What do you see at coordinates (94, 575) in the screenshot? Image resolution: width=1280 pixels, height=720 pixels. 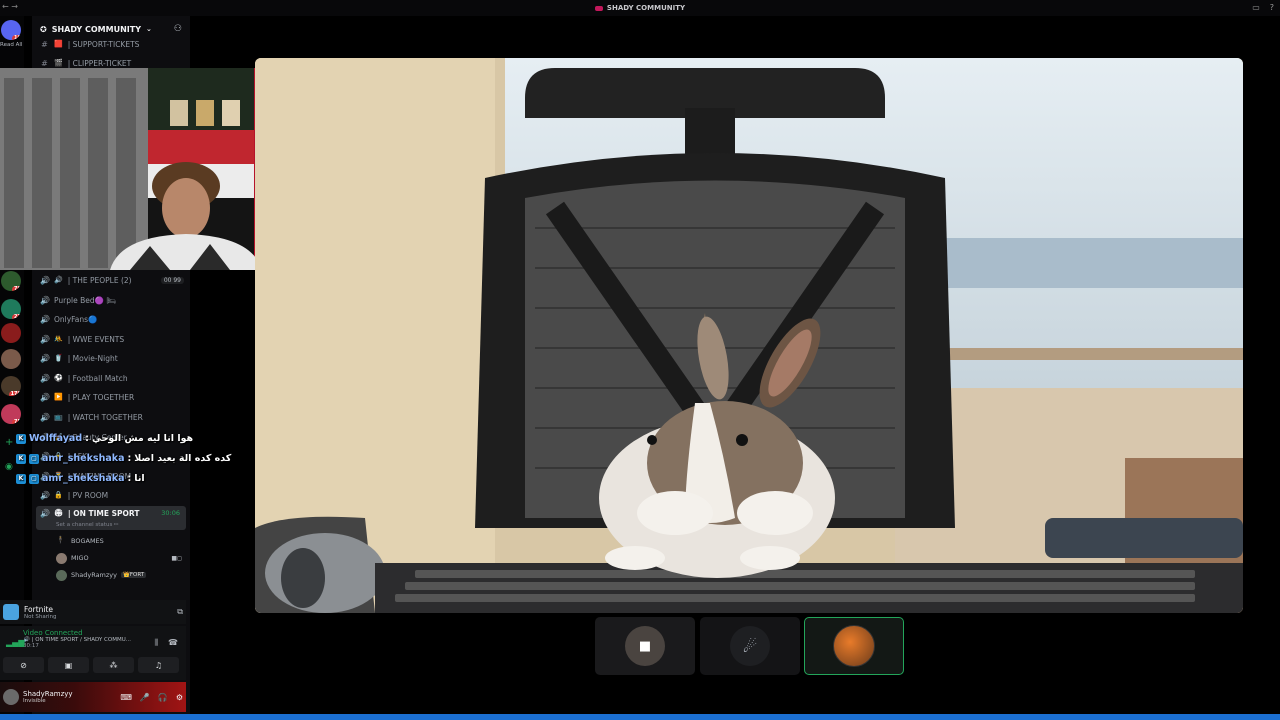 I see `voice-user-name: ShadyRamzyy` at bounding box center [94, 575].